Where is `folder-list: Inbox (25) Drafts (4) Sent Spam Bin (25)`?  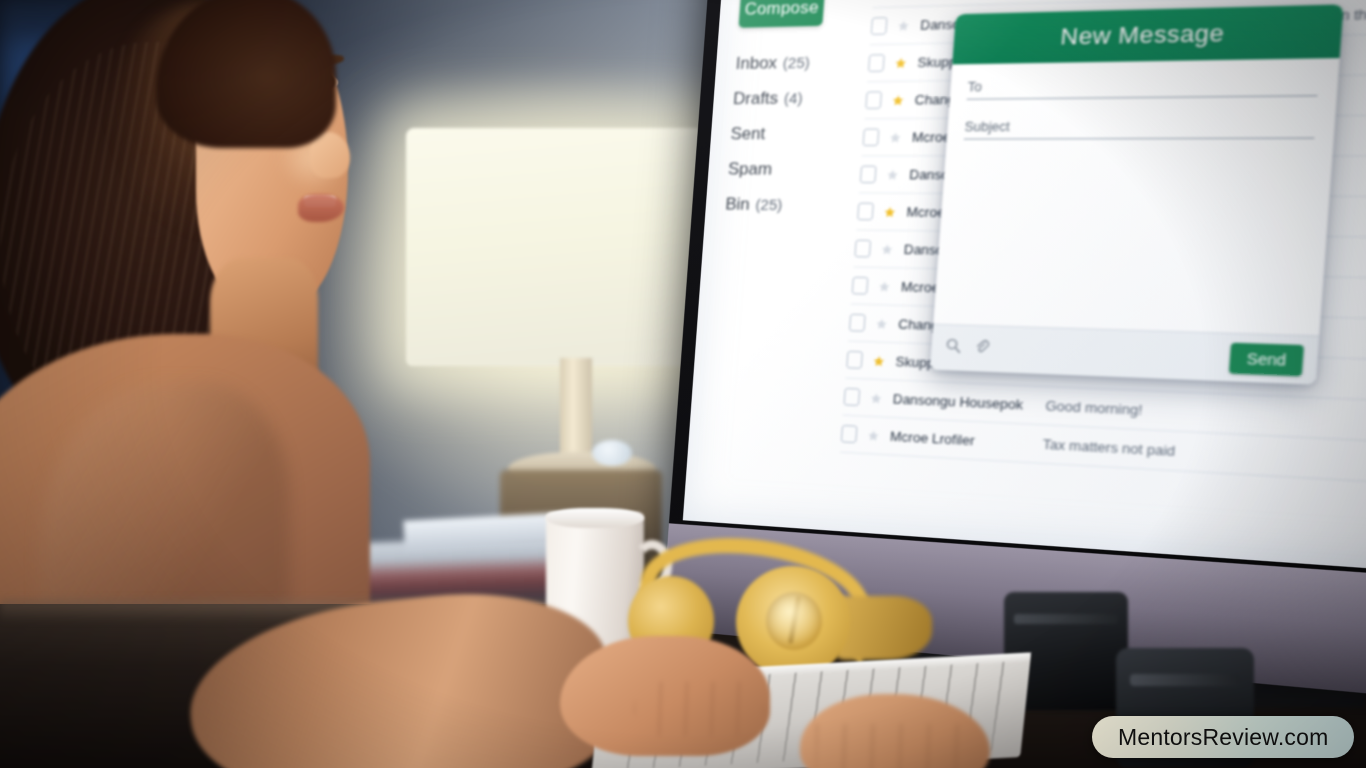
folder-list: Inbox (25) Drafts (4) Sent Spam Bin (25) is located at coordinates (792, 134).